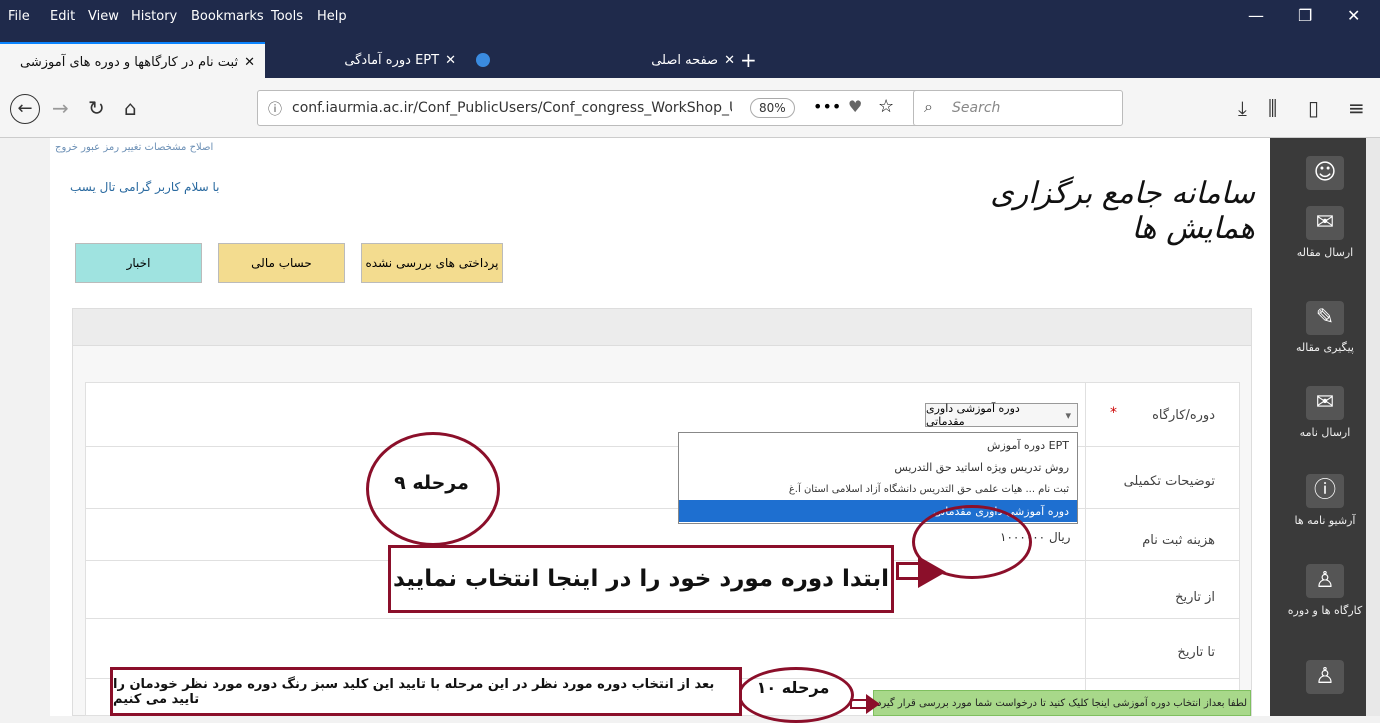  Describe the element at coordinates (1122, 211) in the screenshot. I see `site-title: سامانه جامع برگزاری همایش ها` at that location.